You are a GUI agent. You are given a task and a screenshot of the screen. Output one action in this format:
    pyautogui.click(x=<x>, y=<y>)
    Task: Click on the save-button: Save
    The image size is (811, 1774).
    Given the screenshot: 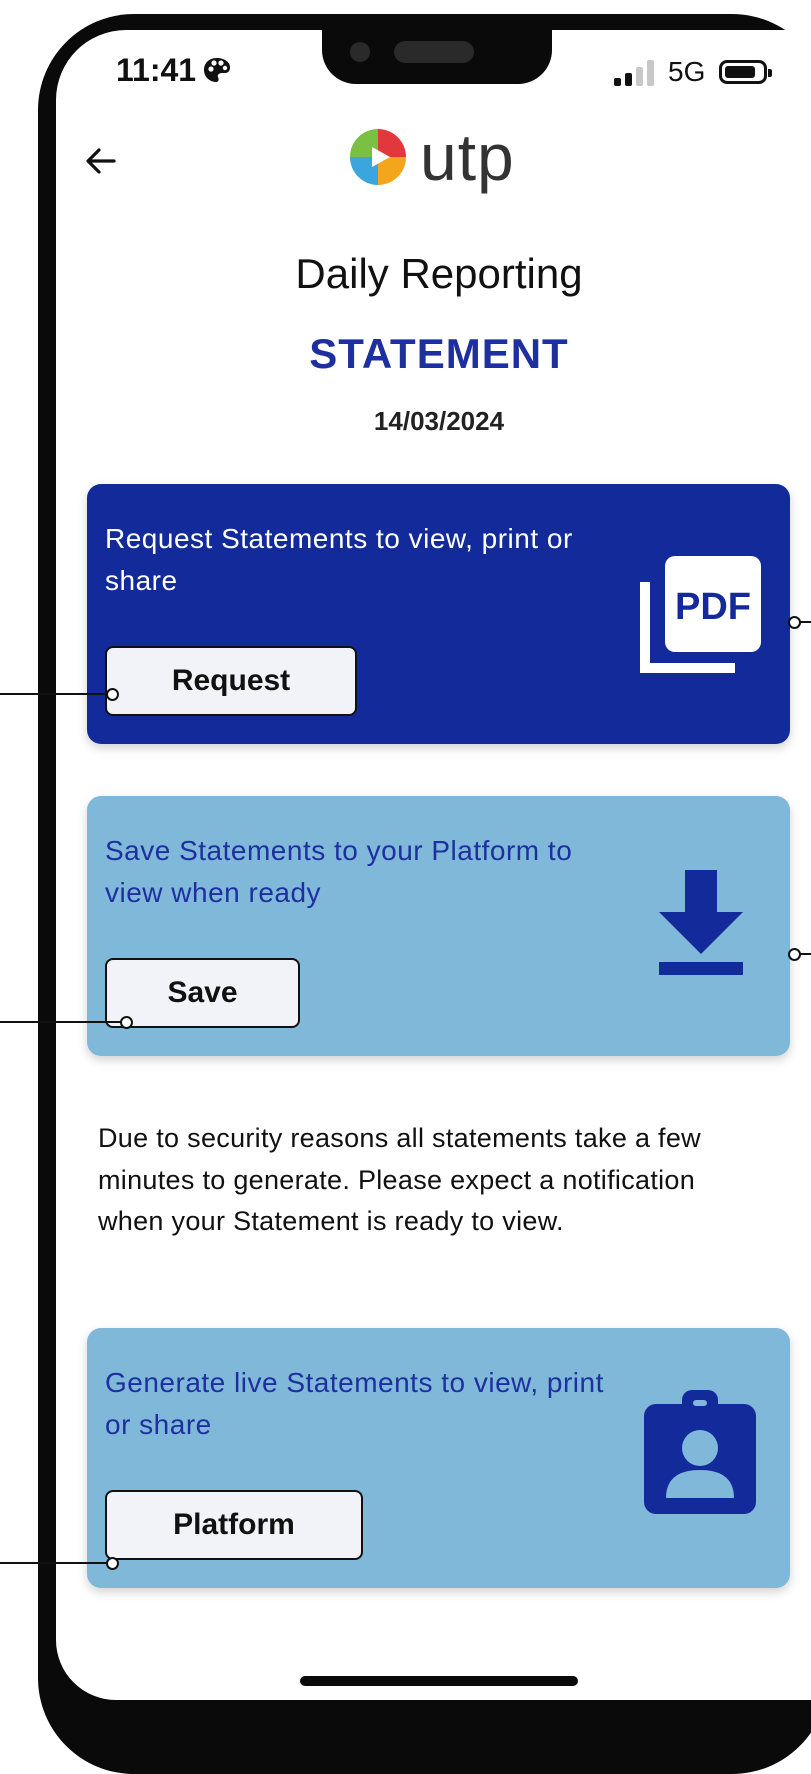 What is the action you would take?
    pyautogui.click(x=202, y=993)
    